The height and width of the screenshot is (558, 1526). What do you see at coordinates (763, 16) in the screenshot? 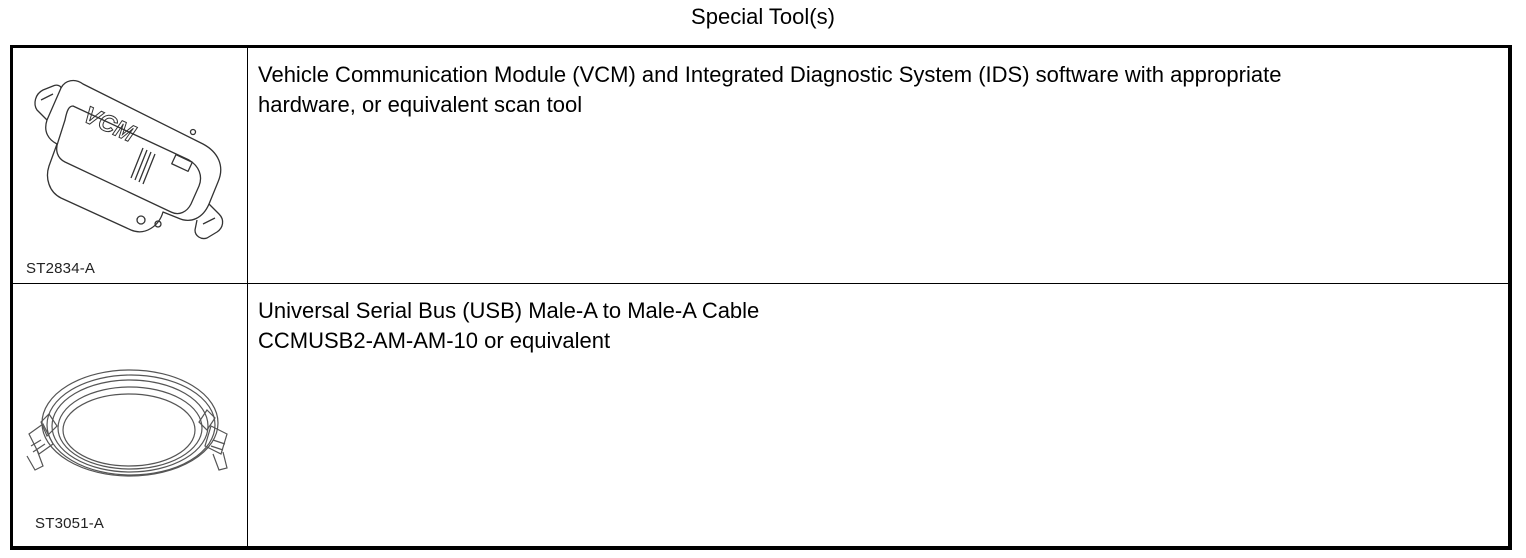
I see `page-title: Special Tool(s)` at bounding box center [763, 16].